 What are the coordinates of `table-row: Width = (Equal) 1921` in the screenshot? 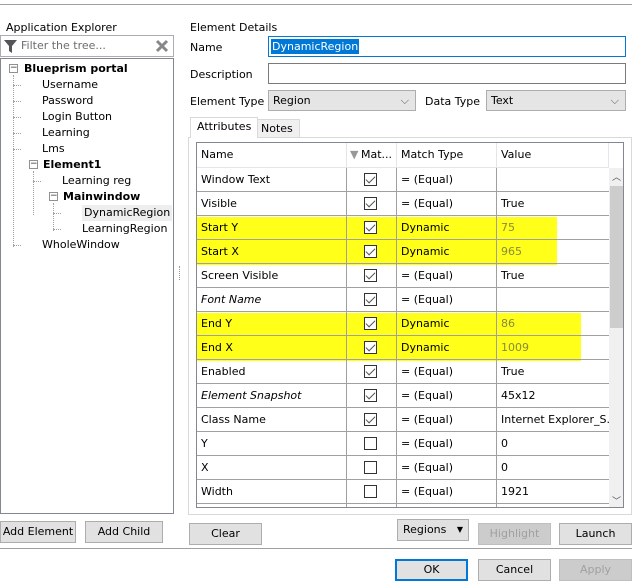 It's located at (403, 492).